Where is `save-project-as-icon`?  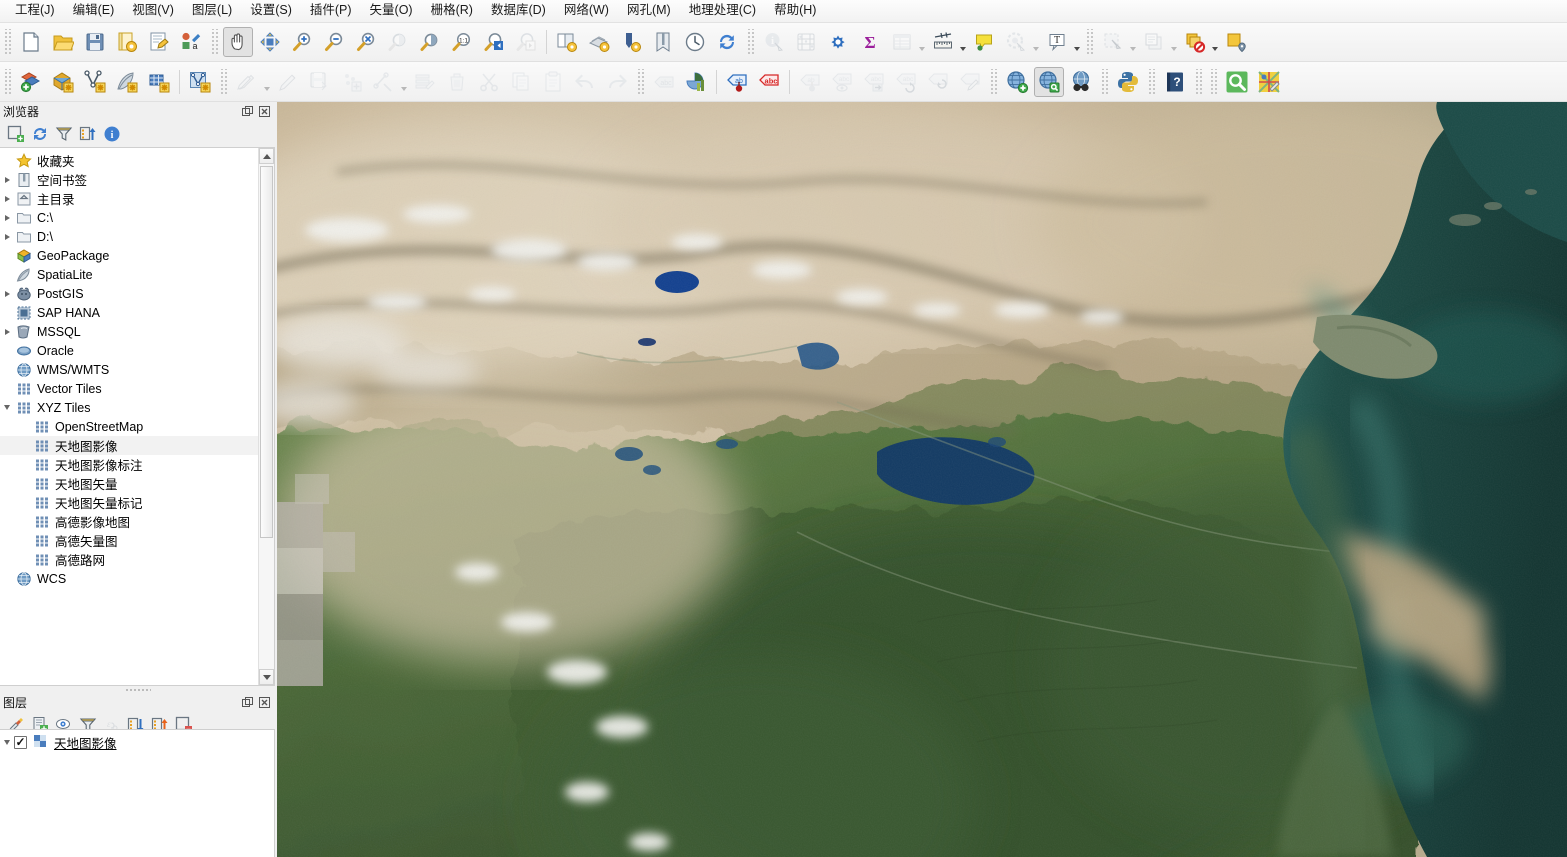 save-project-as-icon is located at coordinates (127, 42).